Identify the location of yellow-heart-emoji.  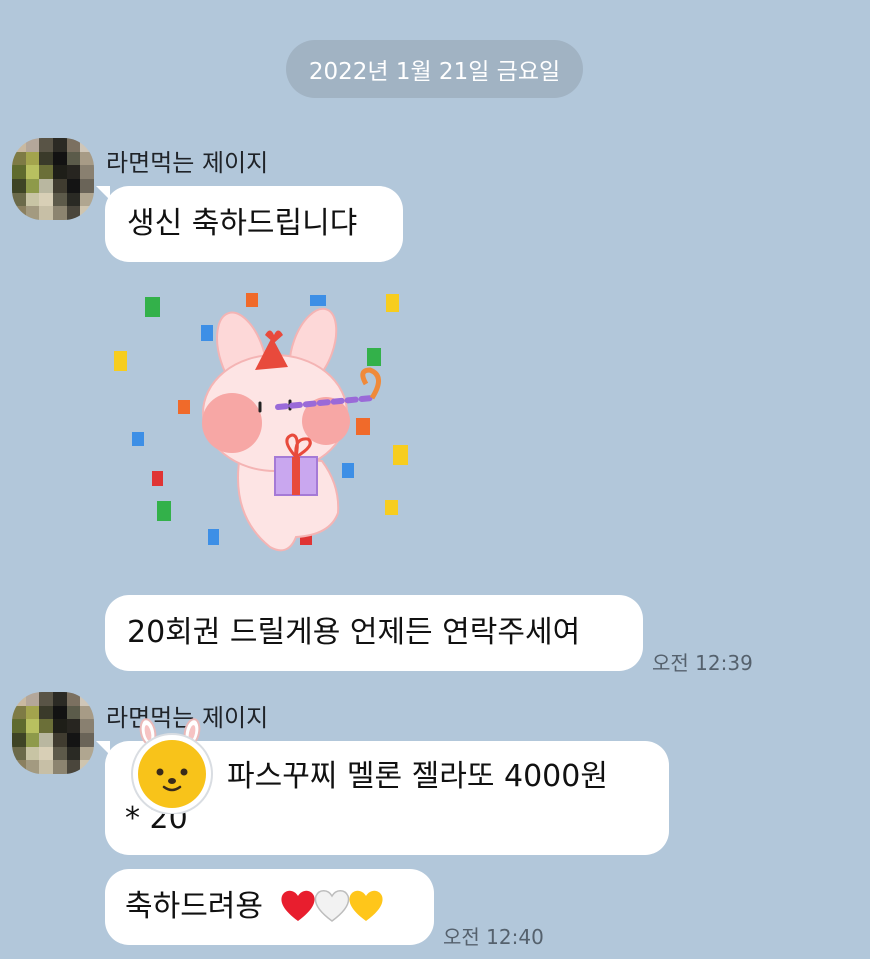
(365, 905).